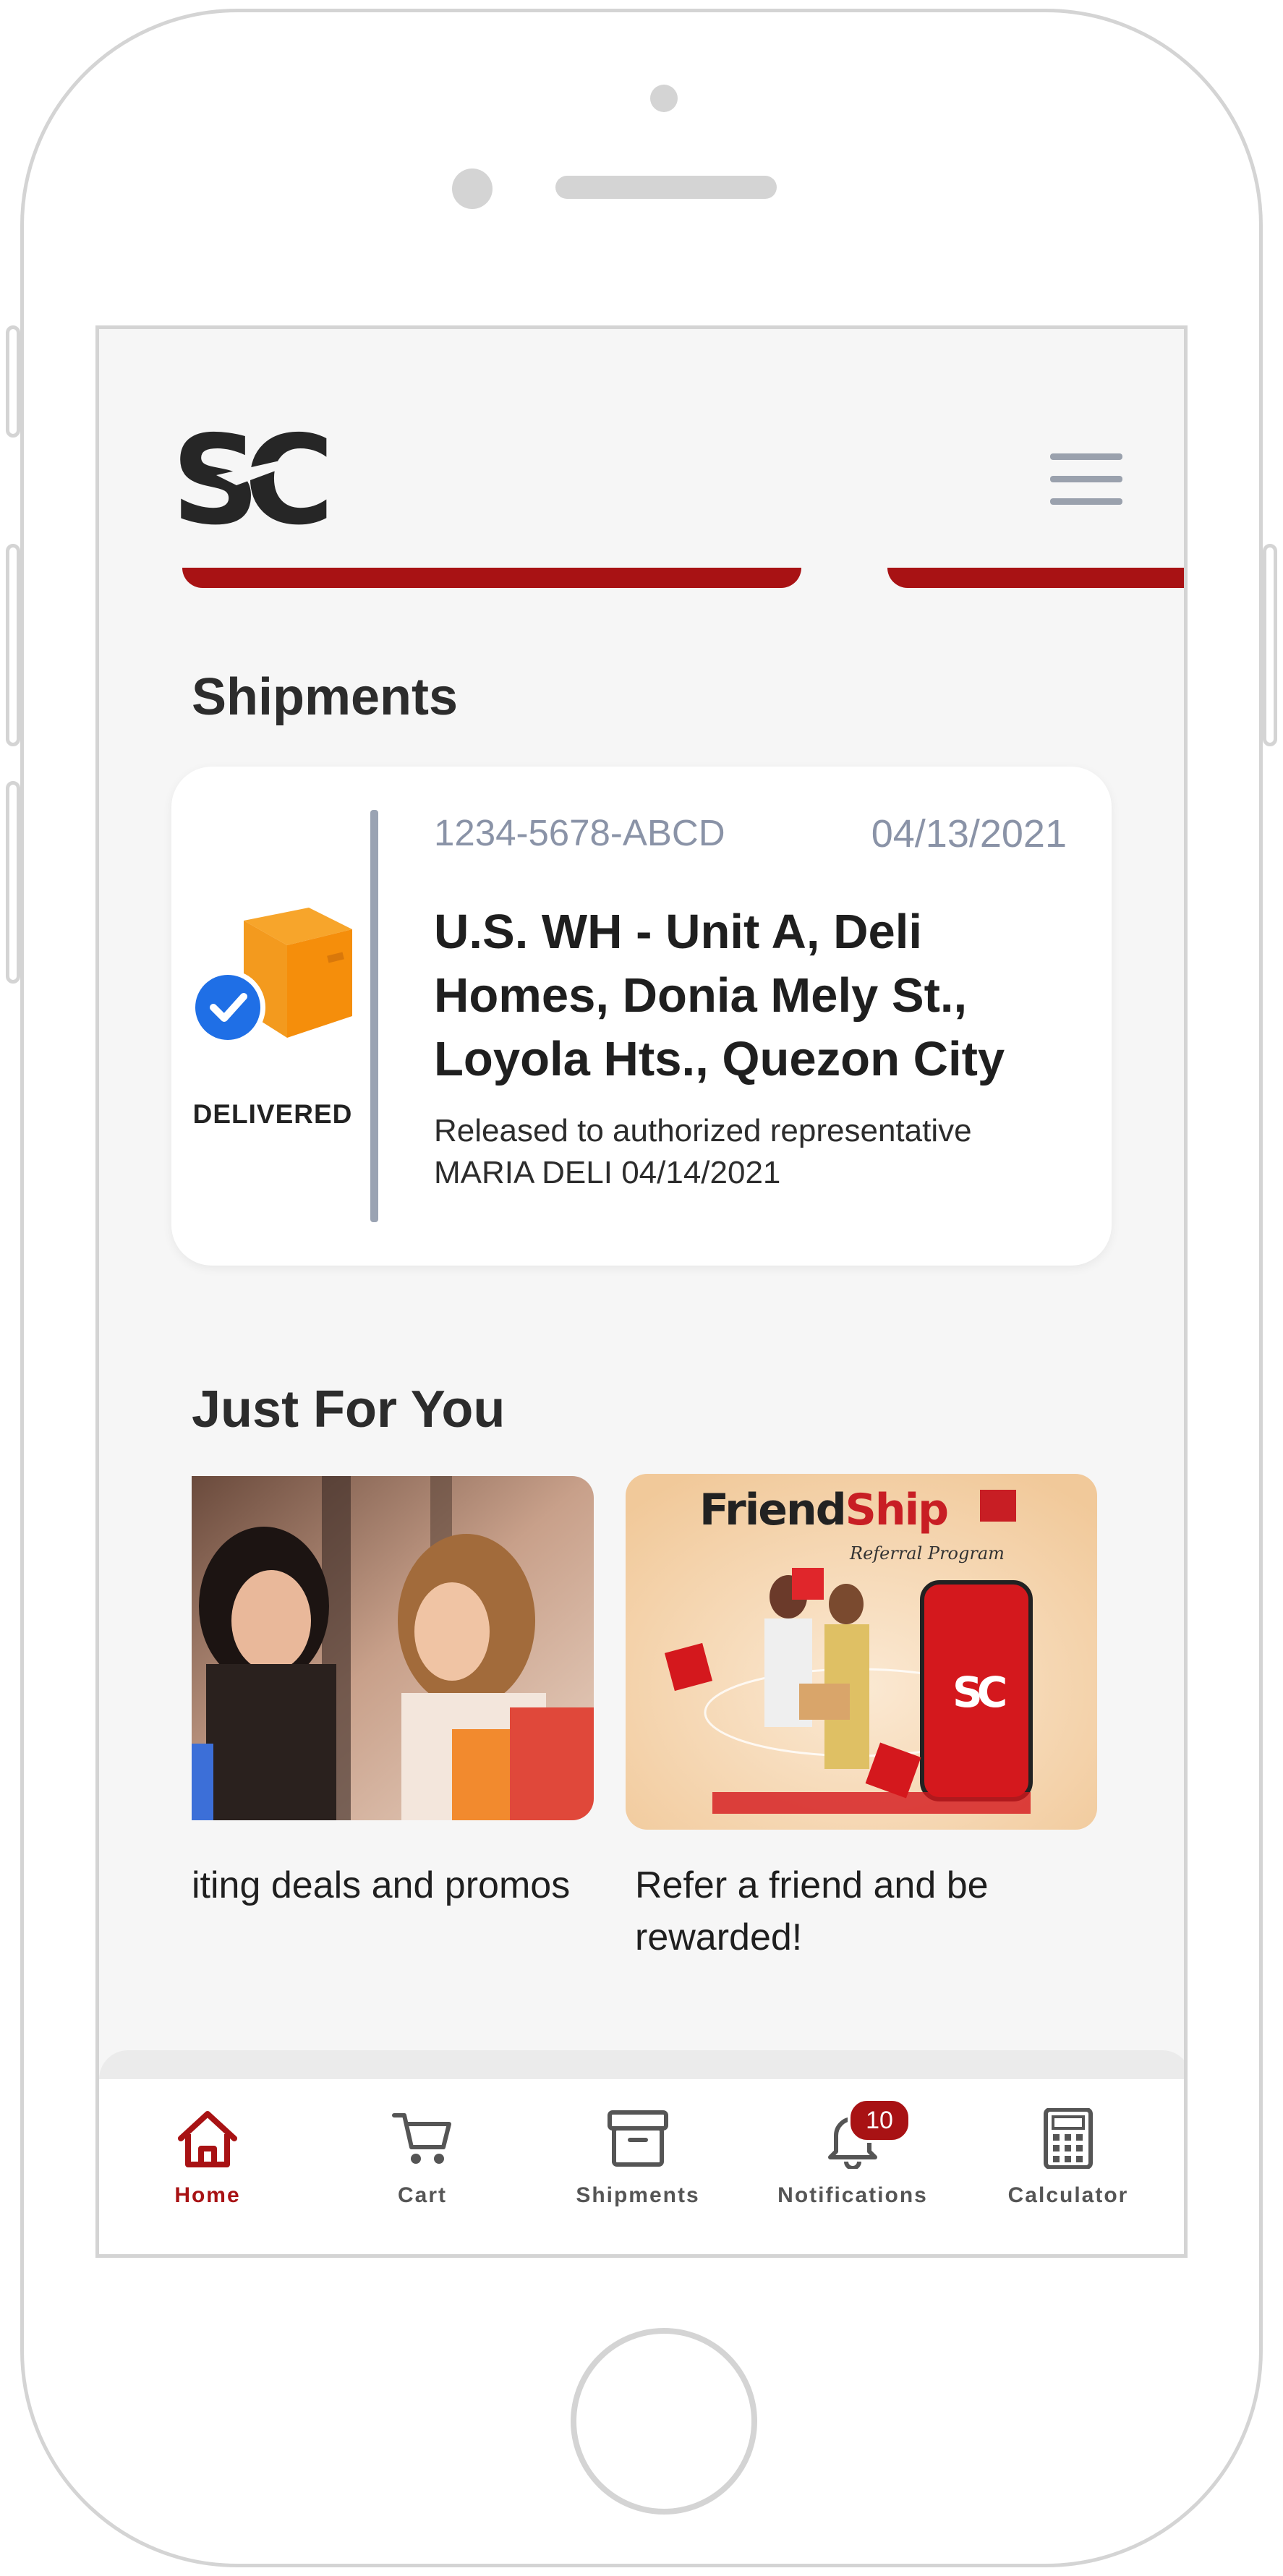 This screenshot has width=1283, height=2576. Describe the element at coordinates (927, 1553) in the screenshot. I see `svg-text: Referral Program` at that location.